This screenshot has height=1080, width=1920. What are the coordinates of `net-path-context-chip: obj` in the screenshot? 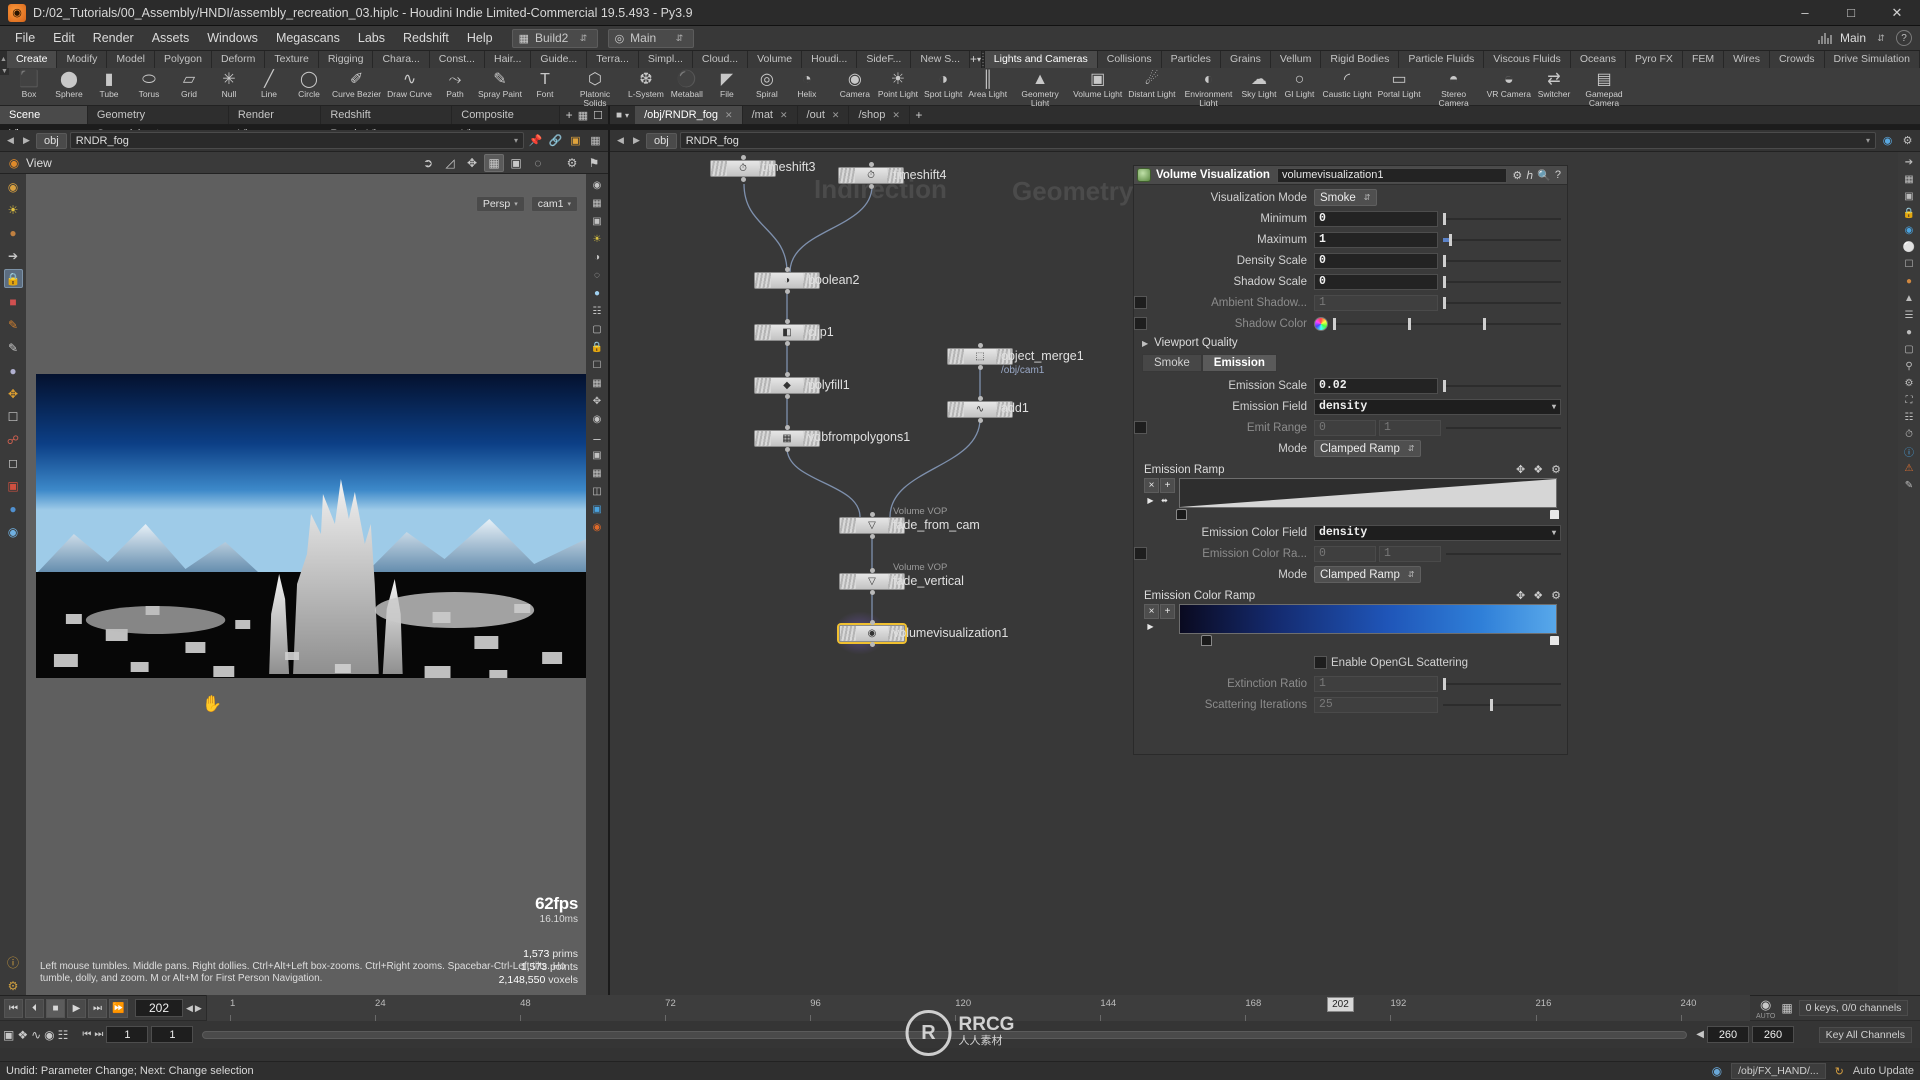 It's located at (661, 140).